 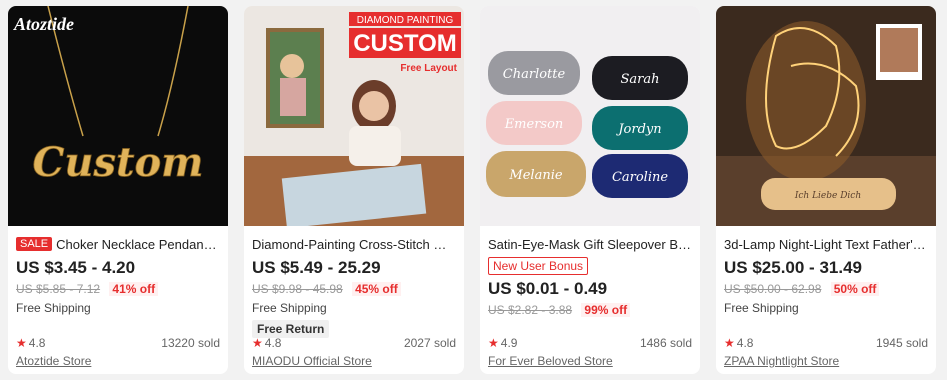 I want to click on sold-count: 1945 sold, so click(x=901, y=343).